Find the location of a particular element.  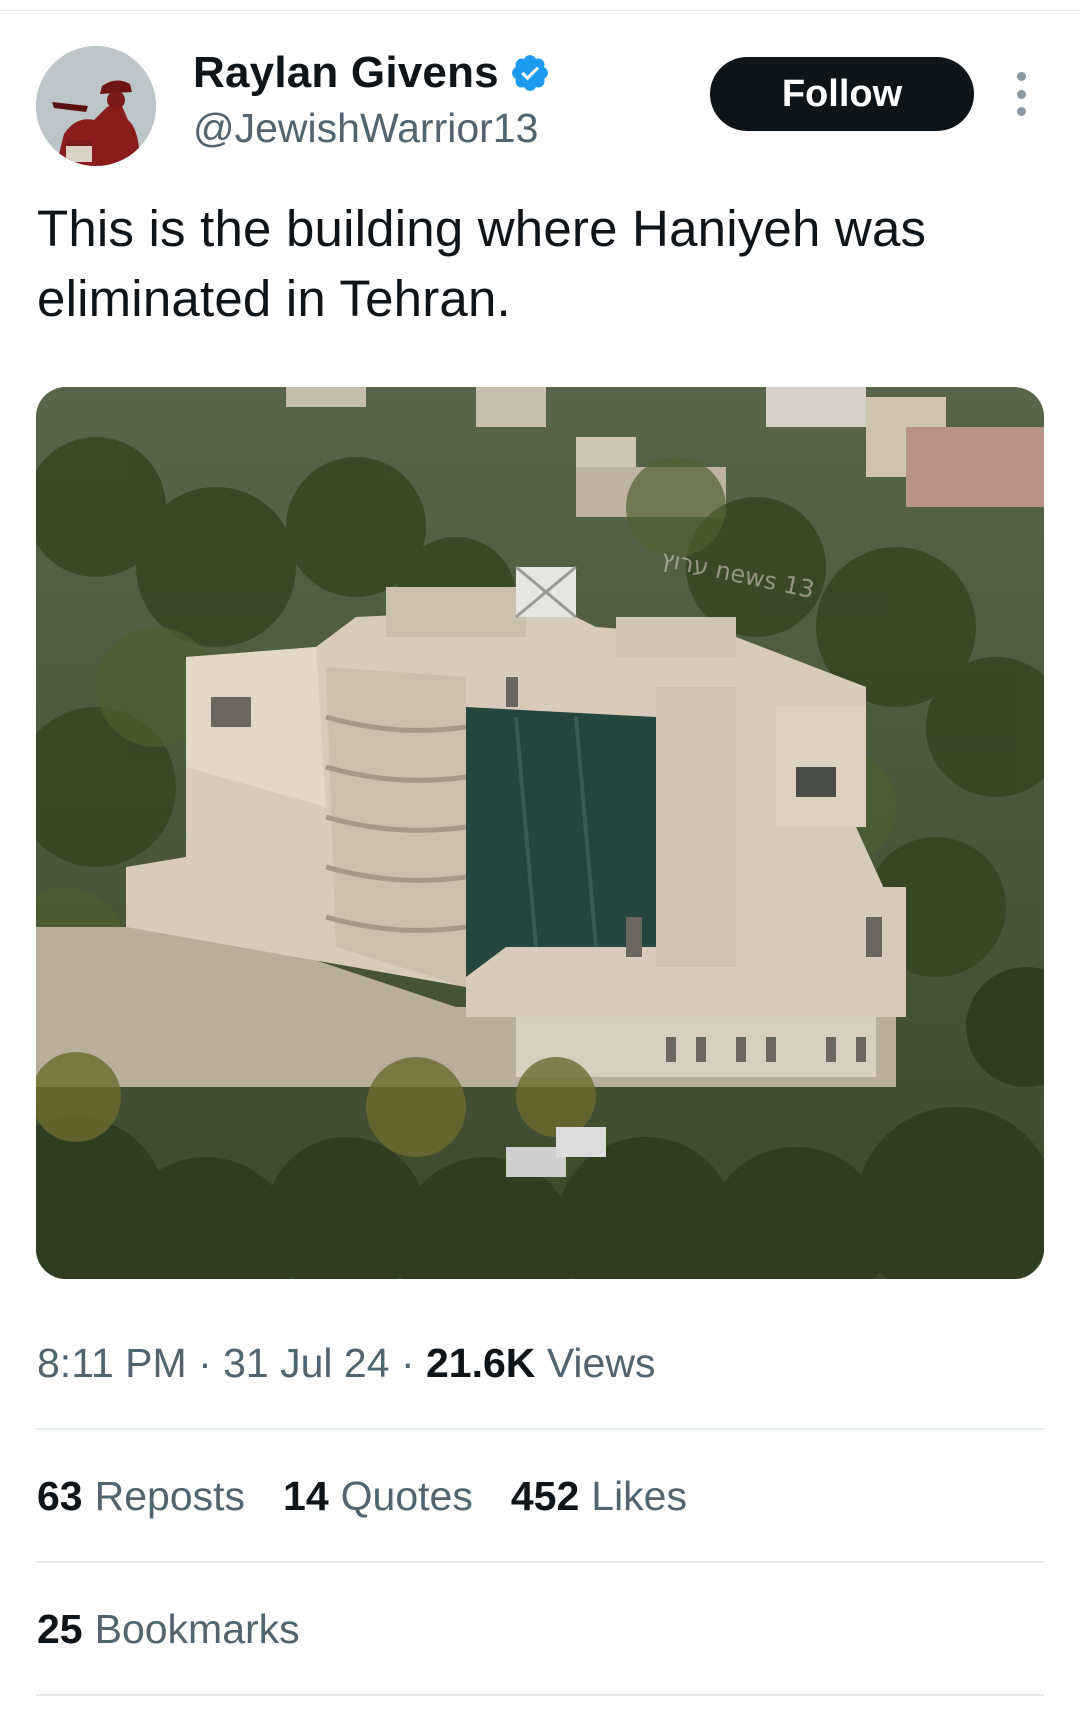

bookmarks-label: Bookmarks is located at coordinates (197, 1629).